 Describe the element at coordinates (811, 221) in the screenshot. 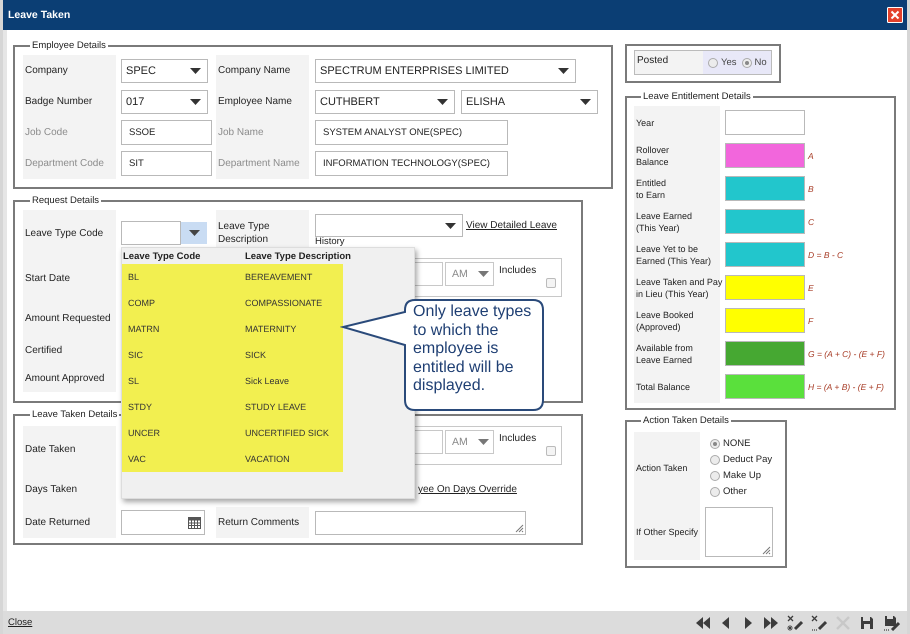

I see `formula-text: C` at that location.